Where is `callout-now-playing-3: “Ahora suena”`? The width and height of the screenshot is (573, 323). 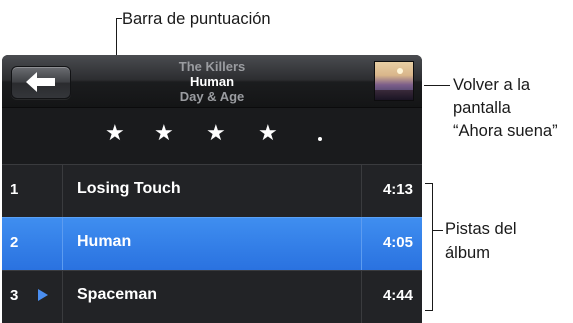 callout-now-playing-3: “Ahora suena” is located at coordinates (505, 131).